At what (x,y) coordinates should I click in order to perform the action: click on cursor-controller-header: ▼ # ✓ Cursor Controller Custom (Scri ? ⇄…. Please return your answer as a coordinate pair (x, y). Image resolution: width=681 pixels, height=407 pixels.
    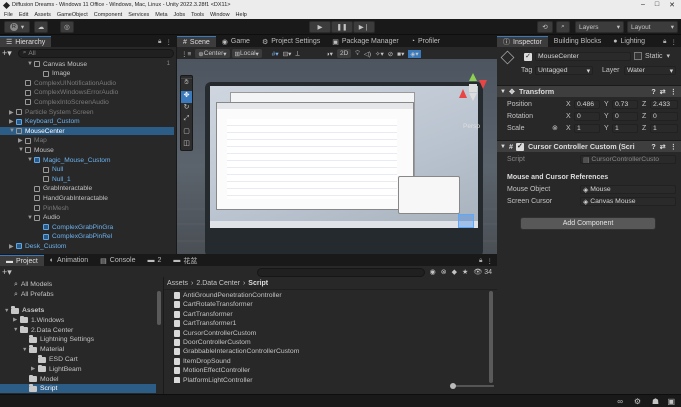
    Looking at the image, I should click on (589, 146).